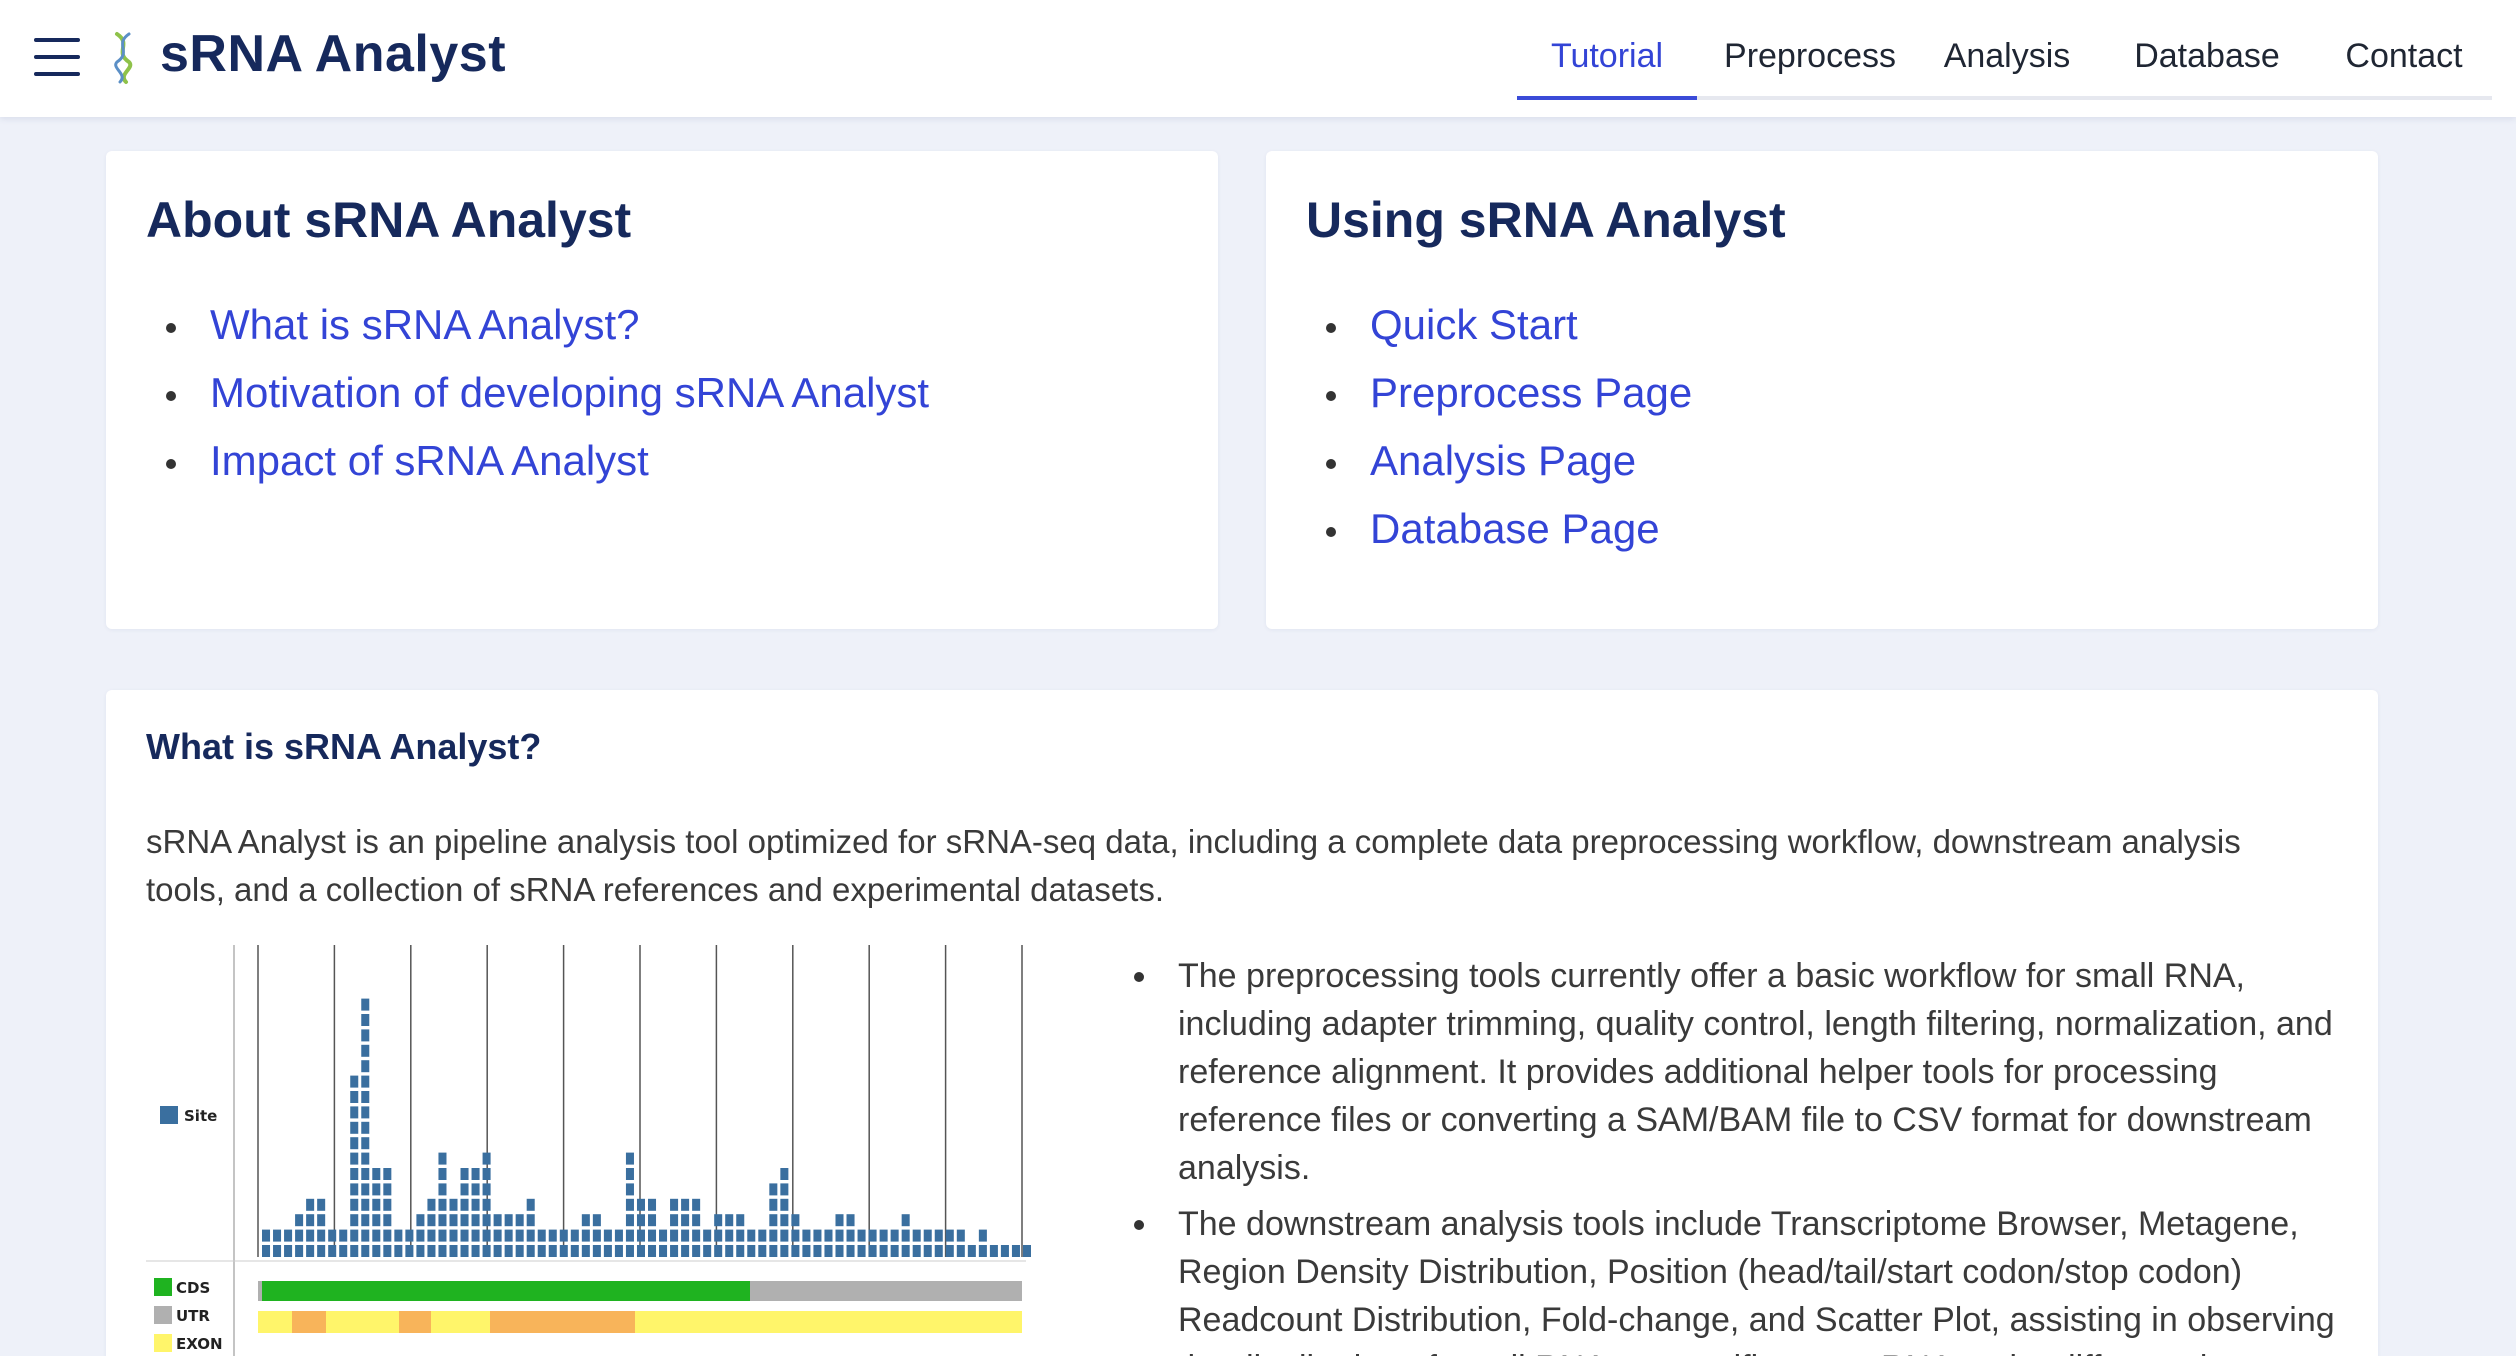  Describe the element at coordinates (1810, 50) in the screenshot. I see `nav-tab-preprocess: Preprocess` at that location.